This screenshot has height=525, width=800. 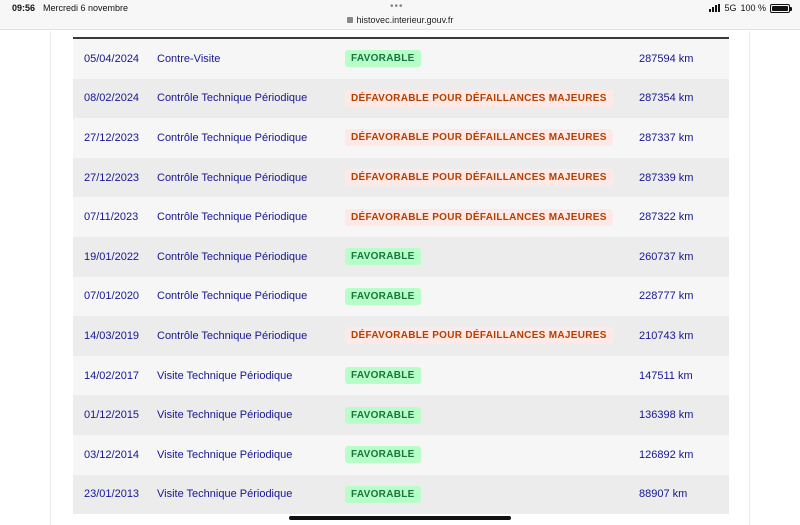 What do you see at coordinates (666, 217) in the screenshot?
I see `row-mileage: 287322 km` at bounding box center [666, 217].